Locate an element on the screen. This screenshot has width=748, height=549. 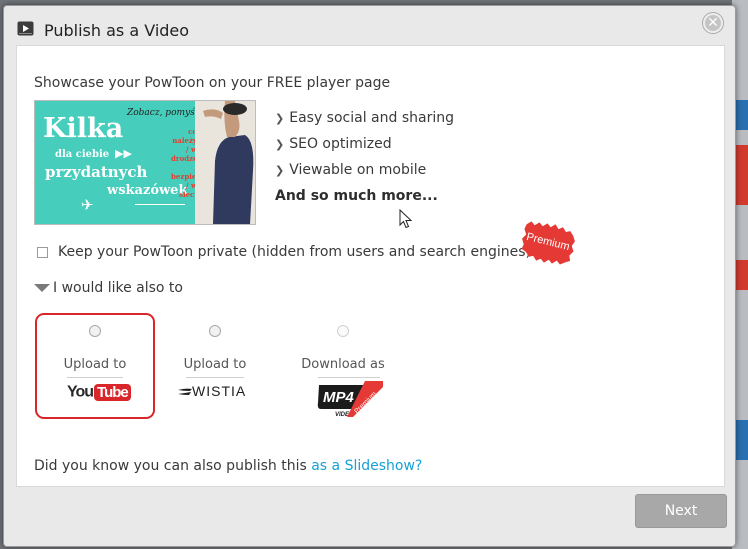
feature-label: SEO optimized is located at coordinates (340, 144).